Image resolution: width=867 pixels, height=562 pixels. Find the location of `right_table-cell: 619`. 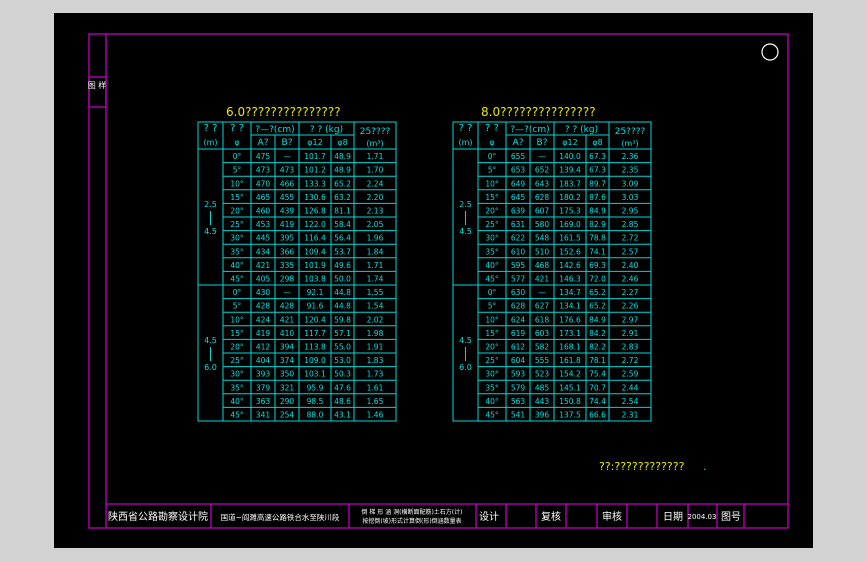

right_table-cell: 619 is located at coordinates (518, 333).